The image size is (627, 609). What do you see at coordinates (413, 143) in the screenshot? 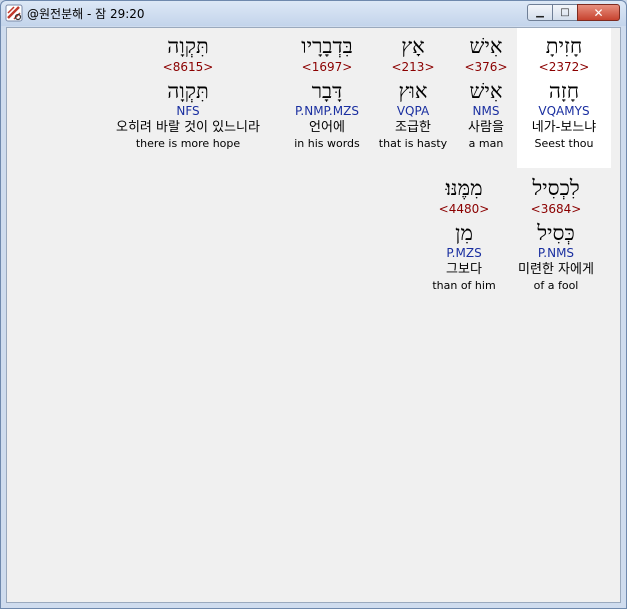
I see `english-gloss: that is hasty` at bounding box center [413, 143].